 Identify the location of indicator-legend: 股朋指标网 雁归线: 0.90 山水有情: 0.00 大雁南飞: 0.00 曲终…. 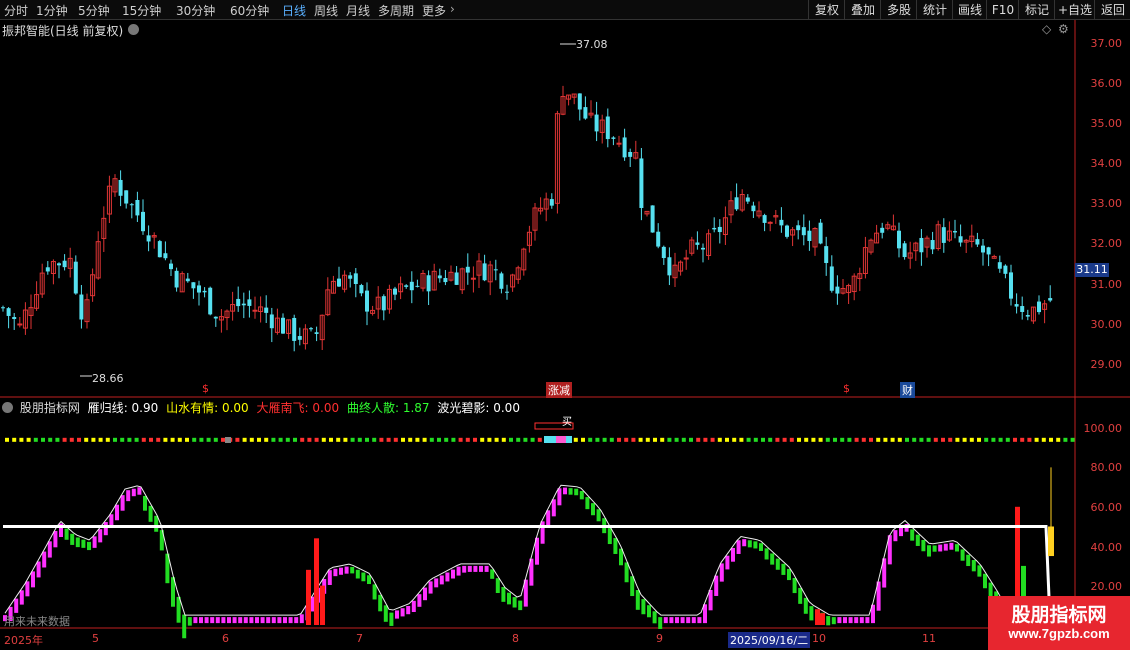
(263, 407).